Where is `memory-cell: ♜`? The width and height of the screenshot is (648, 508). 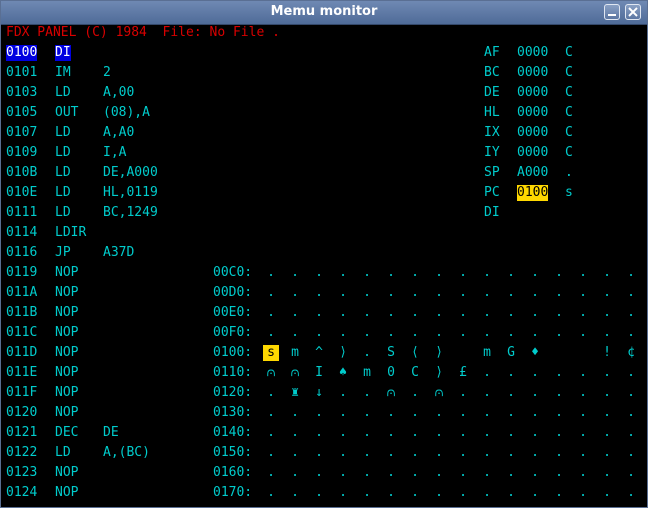 memory-cell: ♜ is located at coordinates (295, 393).